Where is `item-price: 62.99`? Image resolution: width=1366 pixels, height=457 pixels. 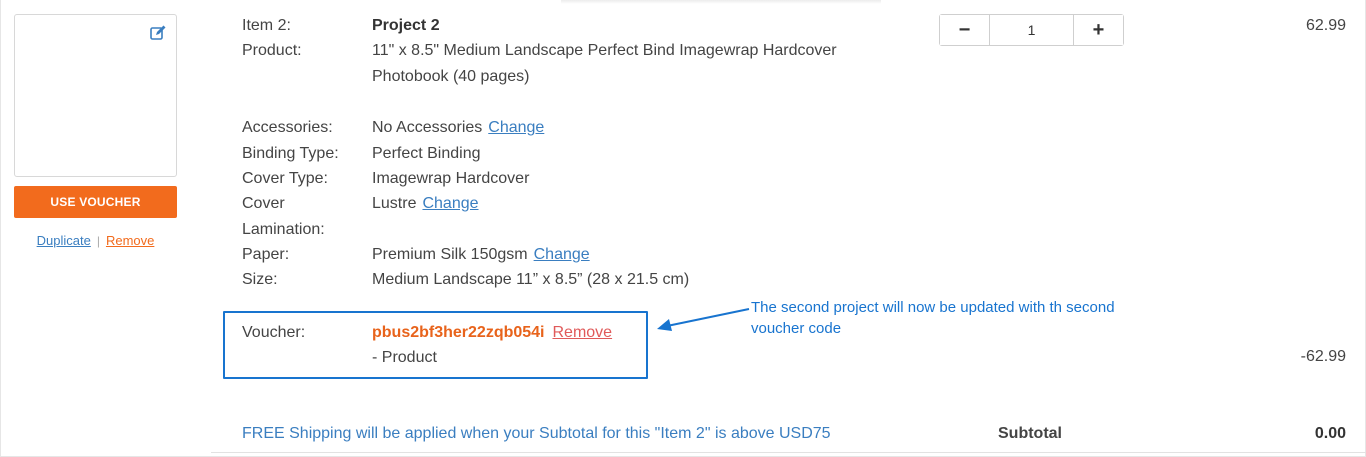
item-price: 62.99 is located at coordinates (1325, 25).